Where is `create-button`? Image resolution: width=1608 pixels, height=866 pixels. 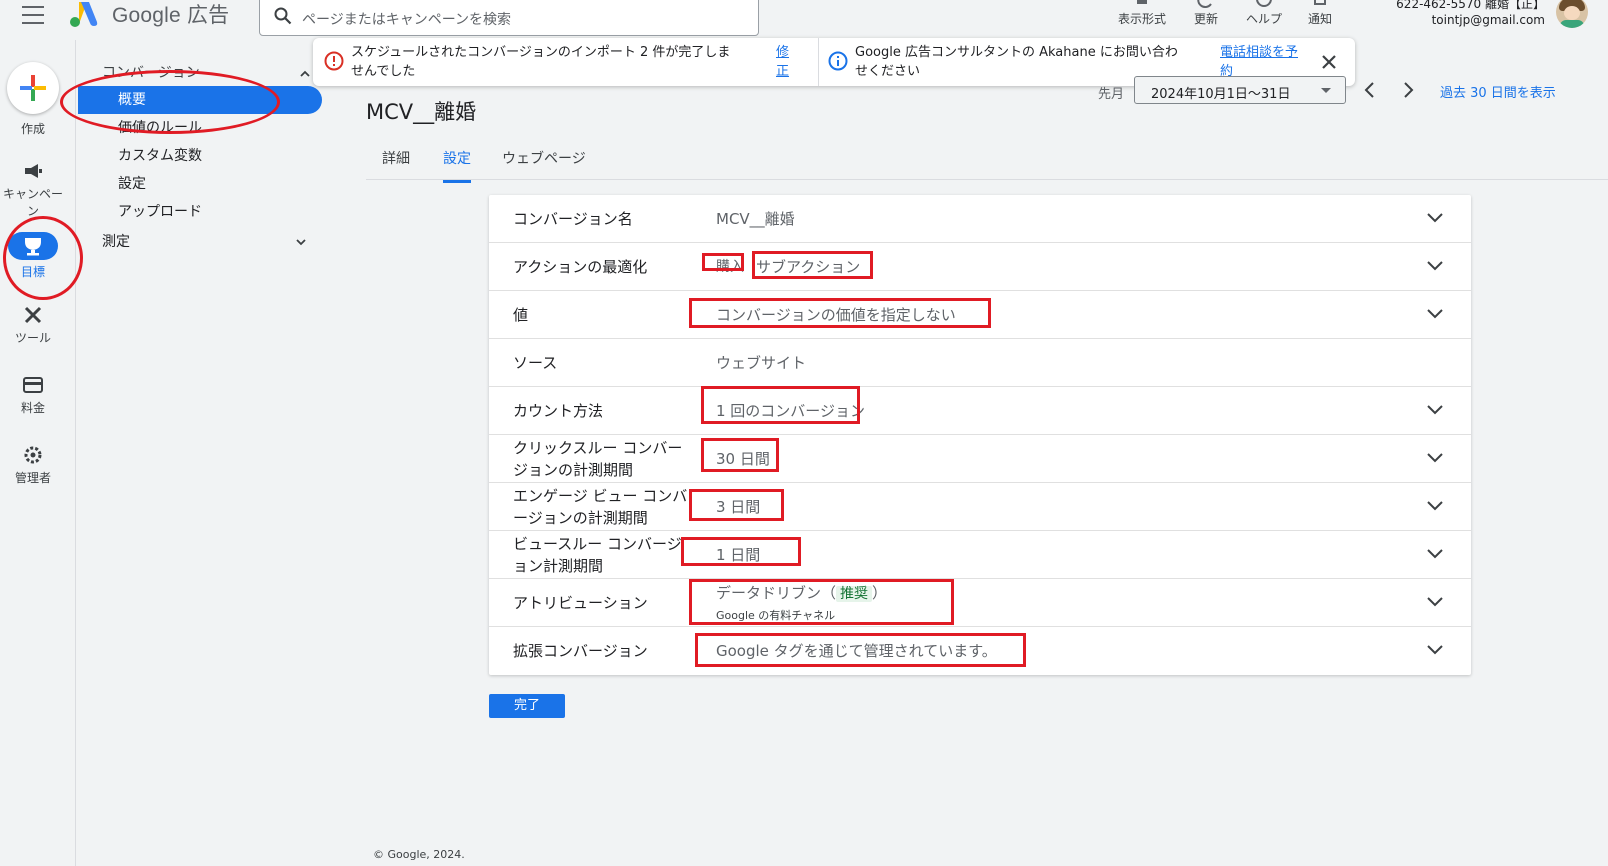
create-button is located at coordinates (33, 88).